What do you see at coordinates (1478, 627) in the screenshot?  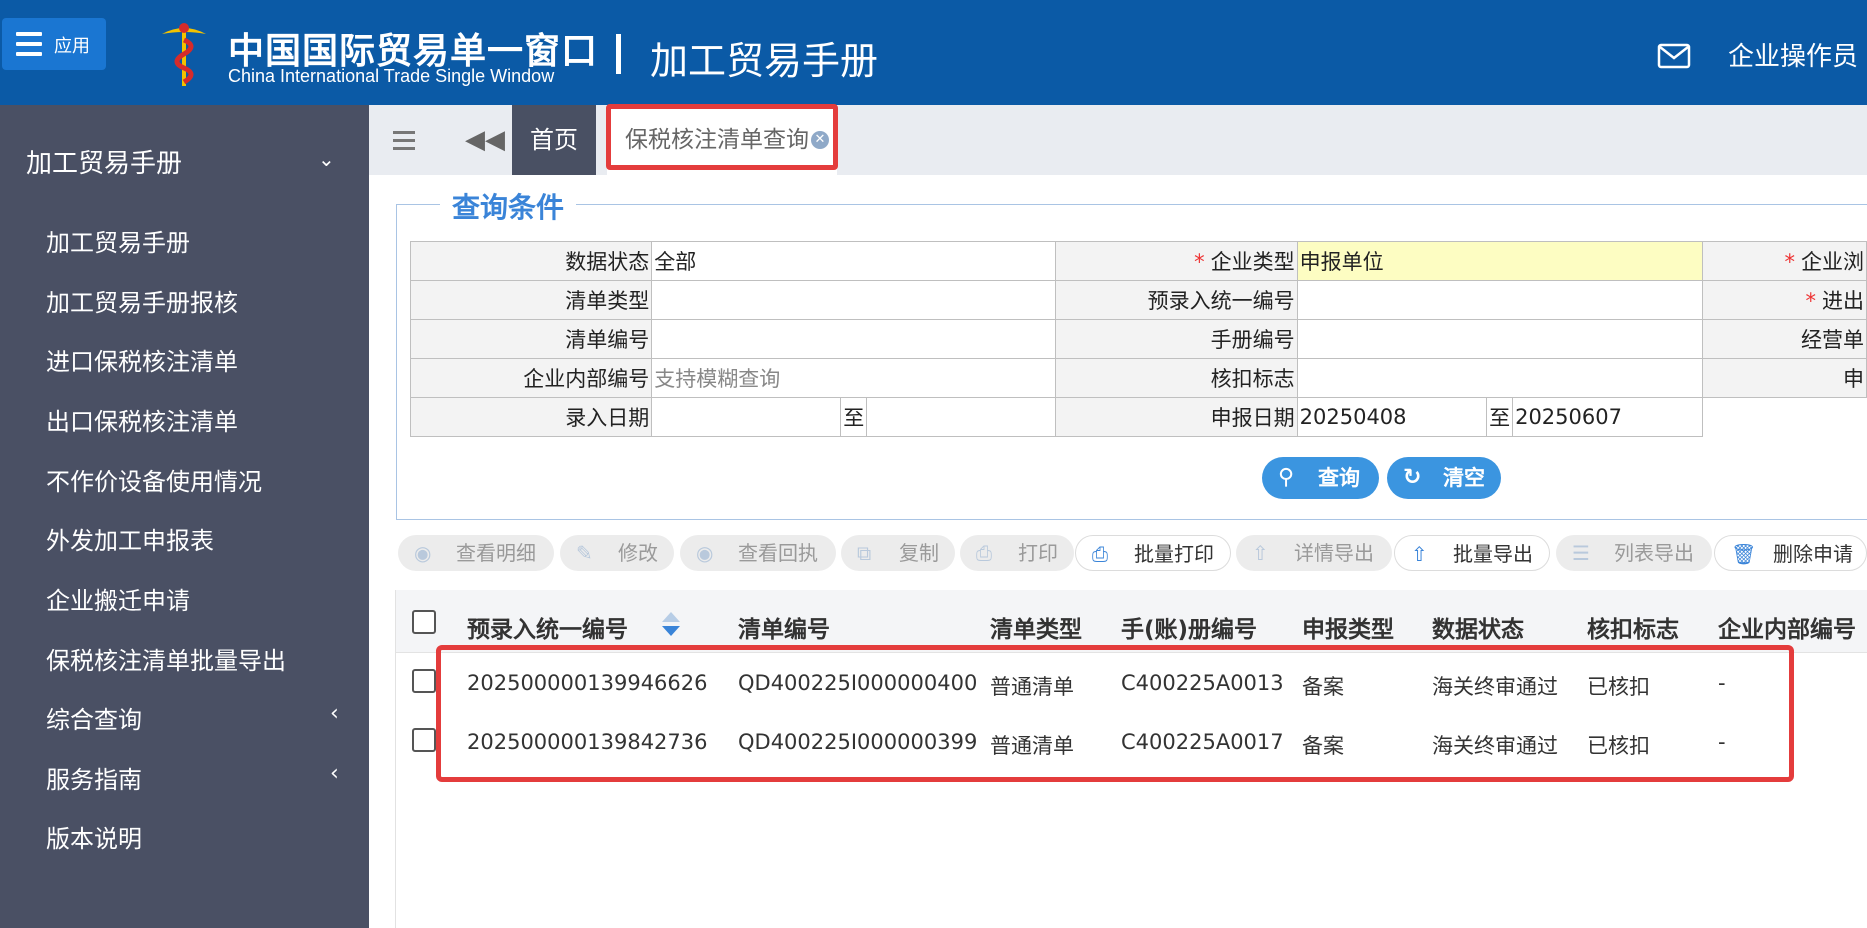 I see `col-data-status: 数据状态` at bounding box center [1478, 627].